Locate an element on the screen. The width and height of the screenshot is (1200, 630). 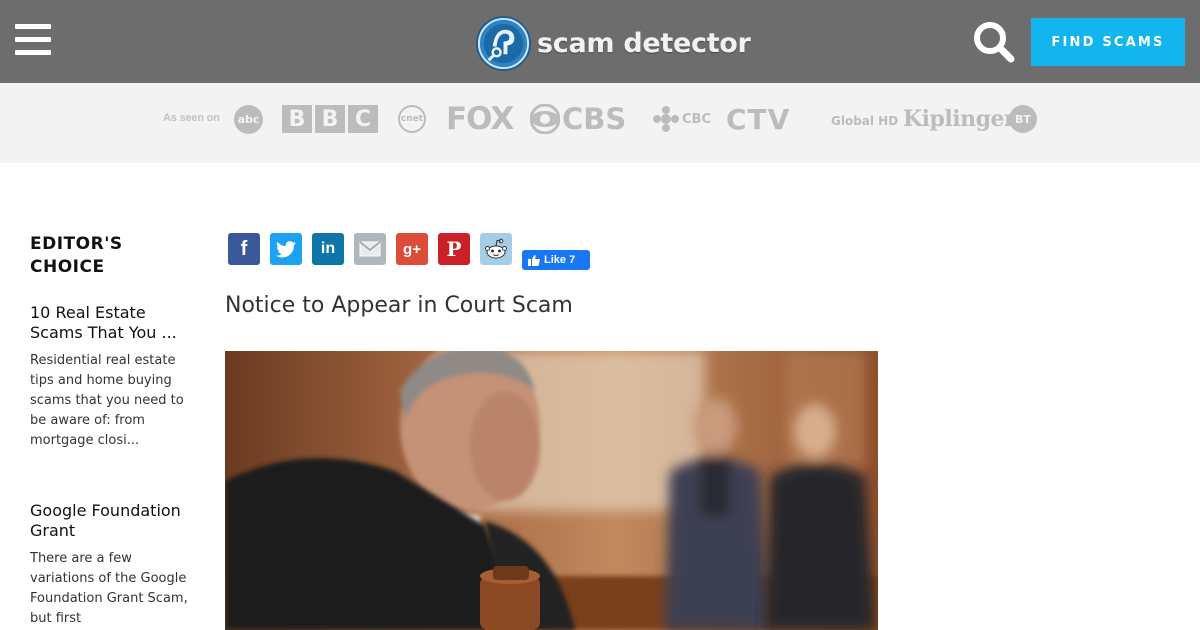
google-plus-icon: g+ is located at coordinates (412, 249).